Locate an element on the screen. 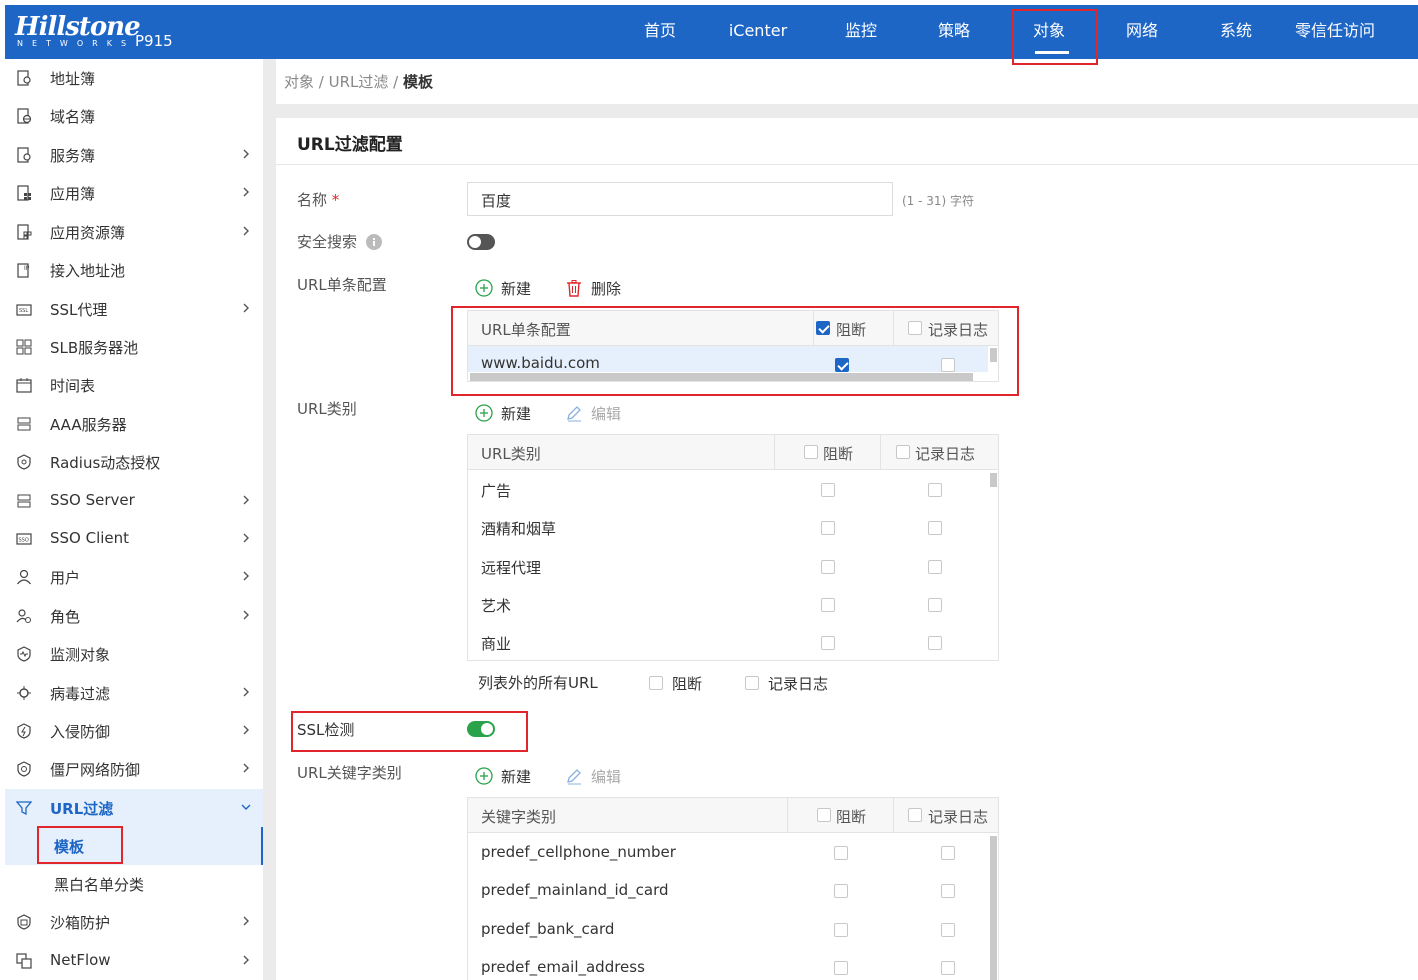 The image size is (1418, 980). sidebar-item-app-book: 应用簿 is located at coordinates (134, 193).